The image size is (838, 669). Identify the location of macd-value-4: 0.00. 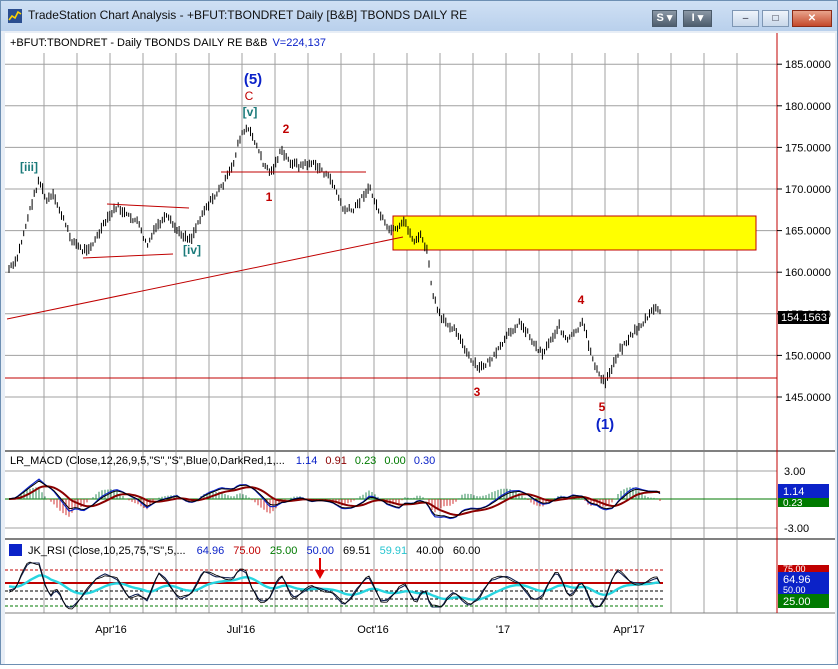
(394, 461).